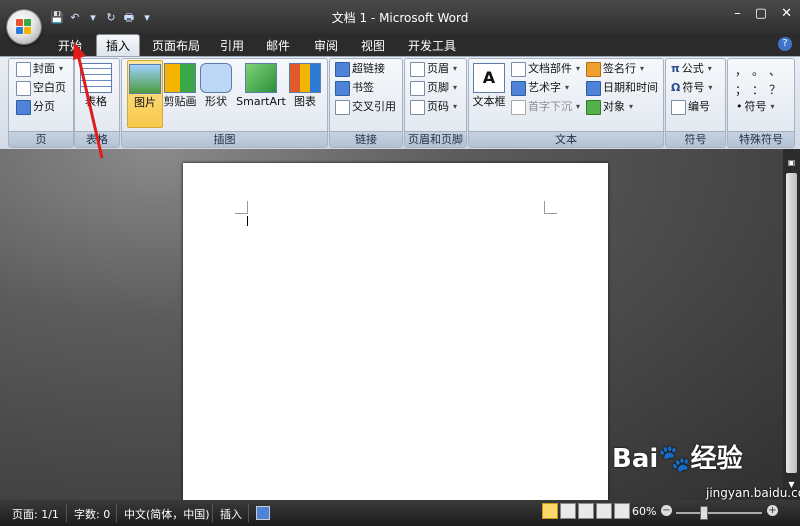 The height and width of the screenshot is (526, 800). What do you see at coordinates (24, 27) in the screenshot?
I see `office-button` at bounding box center [24, 27].